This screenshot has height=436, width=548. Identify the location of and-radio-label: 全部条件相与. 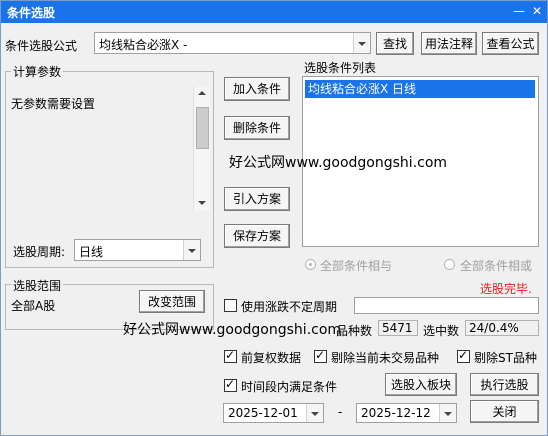
(356, 266).